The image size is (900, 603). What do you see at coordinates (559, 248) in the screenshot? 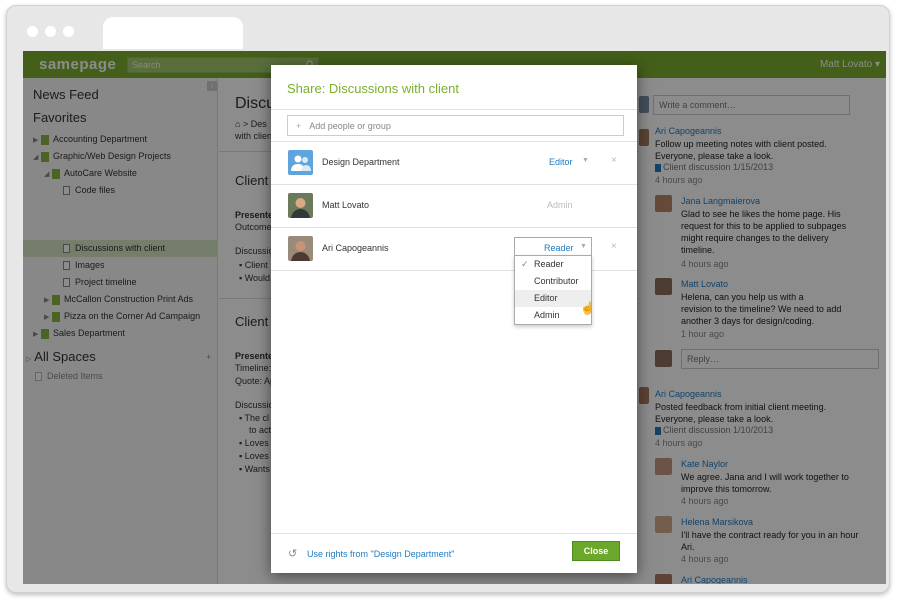
I see `role-select-value: Reader` at bounding box center [559, 248].